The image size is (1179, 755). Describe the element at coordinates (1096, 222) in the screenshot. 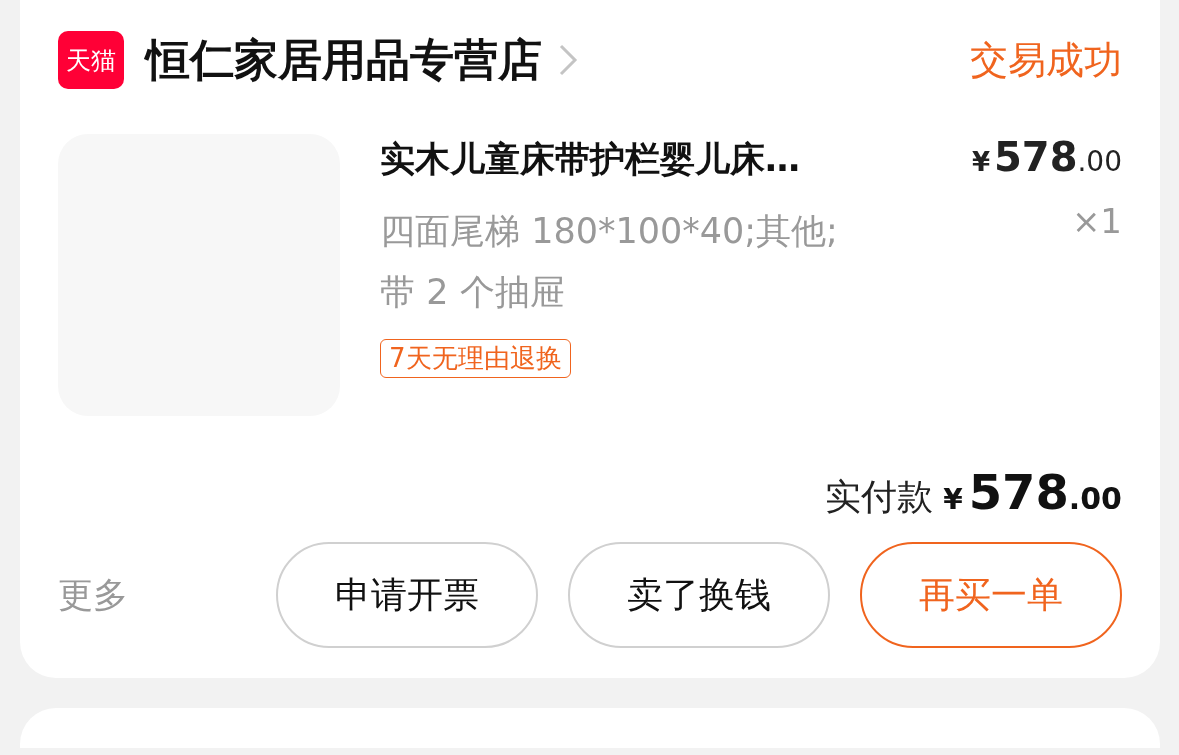

I see `quantity: ×1` at that location.